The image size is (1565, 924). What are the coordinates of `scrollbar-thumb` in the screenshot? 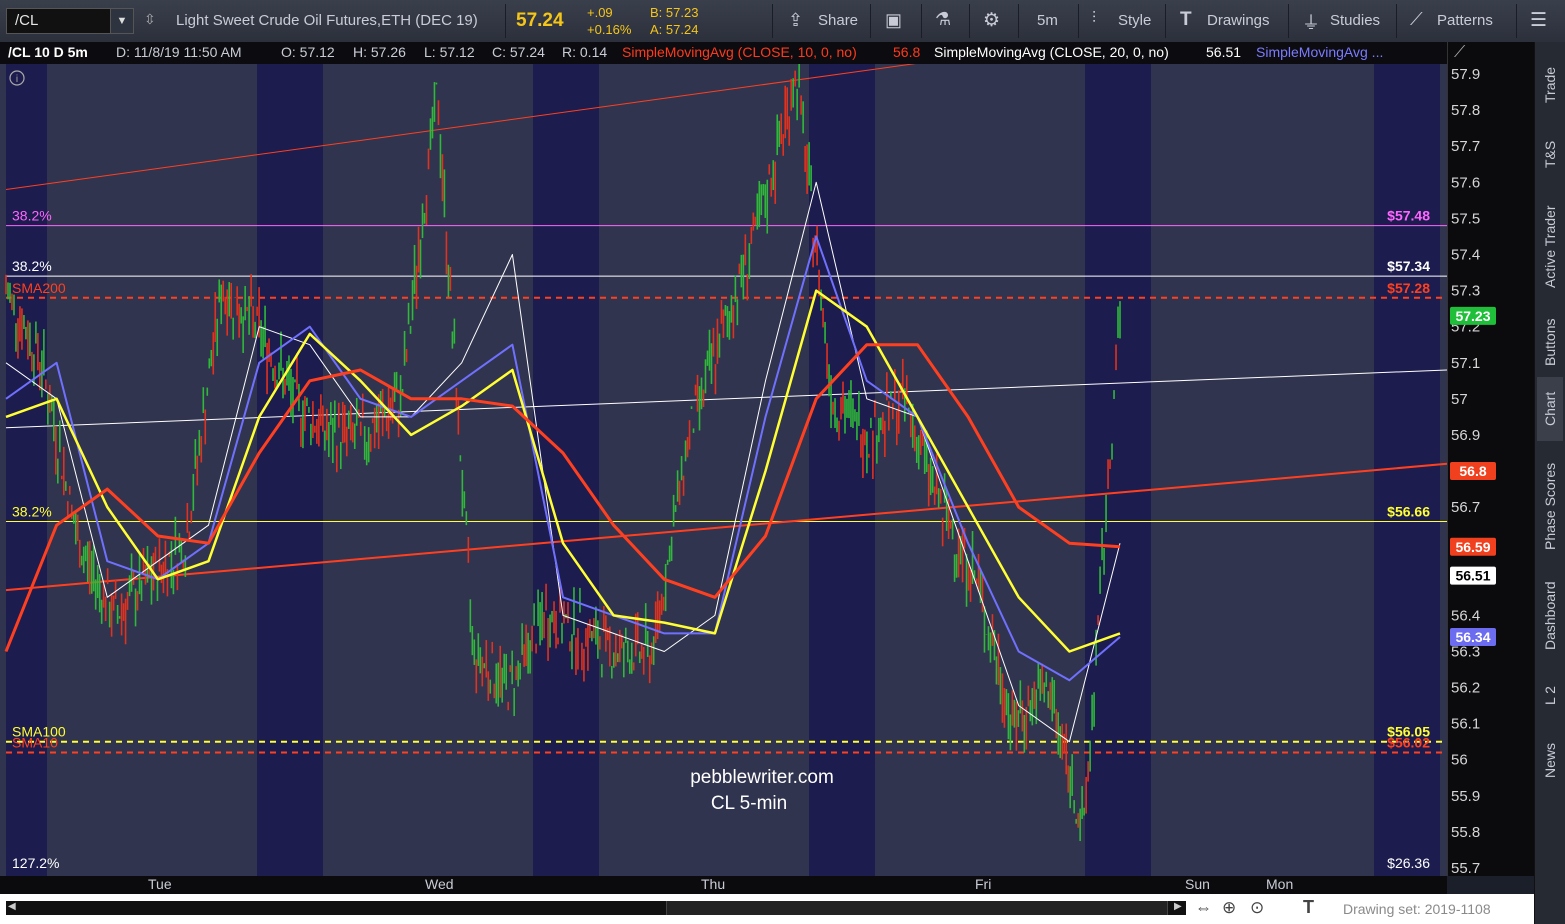 It's located at (917, 908).